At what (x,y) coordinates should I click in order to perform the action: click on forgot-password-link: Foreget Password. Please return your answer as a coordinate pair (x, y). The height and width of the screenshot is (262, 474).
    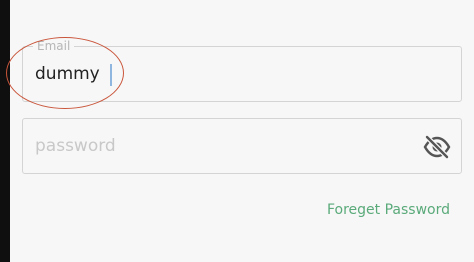
    Looking at the image, I should click on (388, 210).